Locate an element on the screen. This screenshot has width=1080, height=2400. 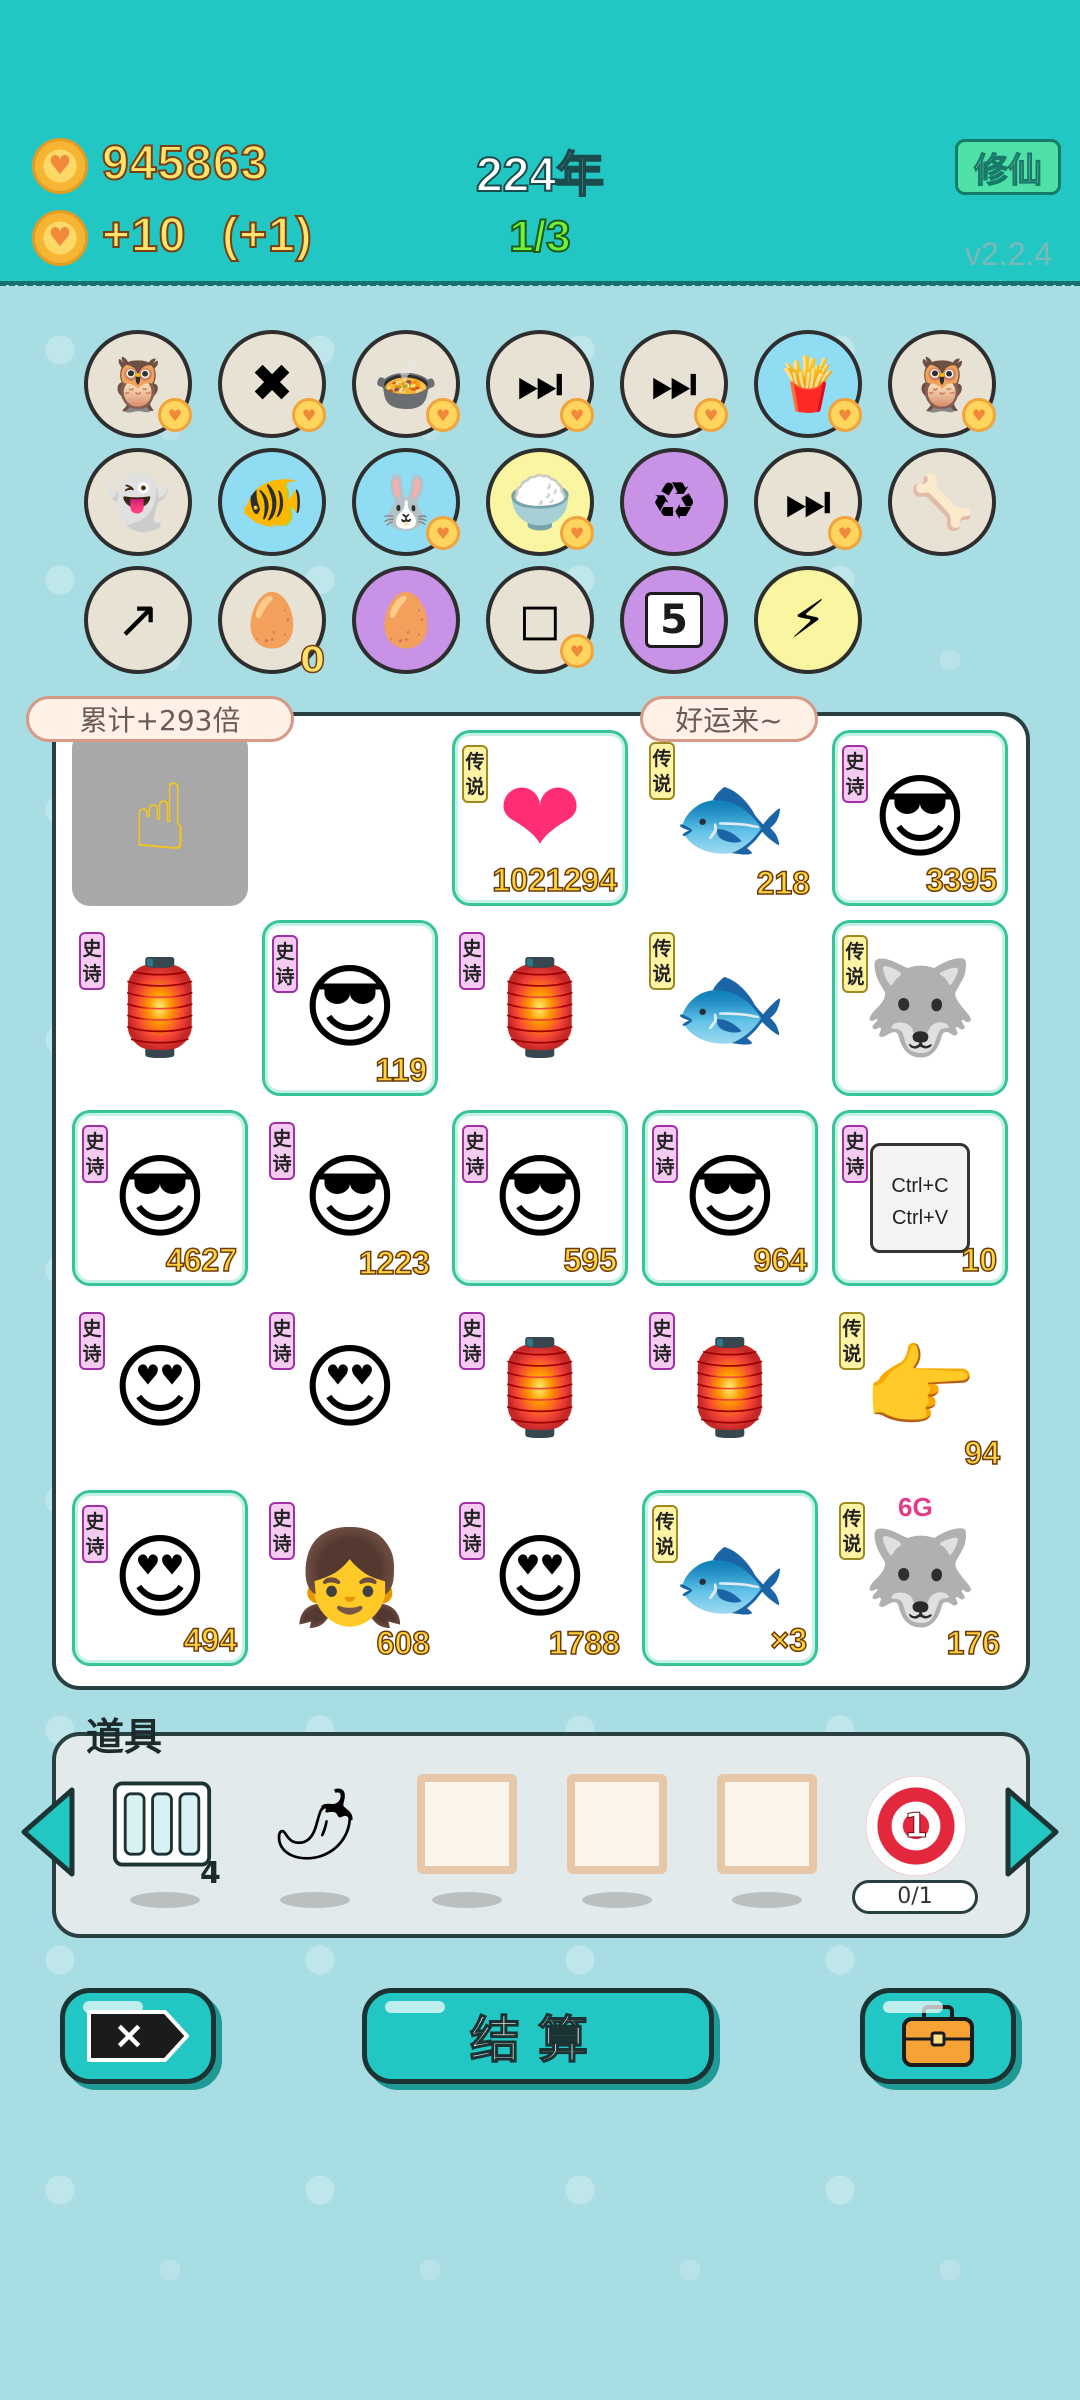
chili-icon: 🌶 is located at coordinates (315, 1823).